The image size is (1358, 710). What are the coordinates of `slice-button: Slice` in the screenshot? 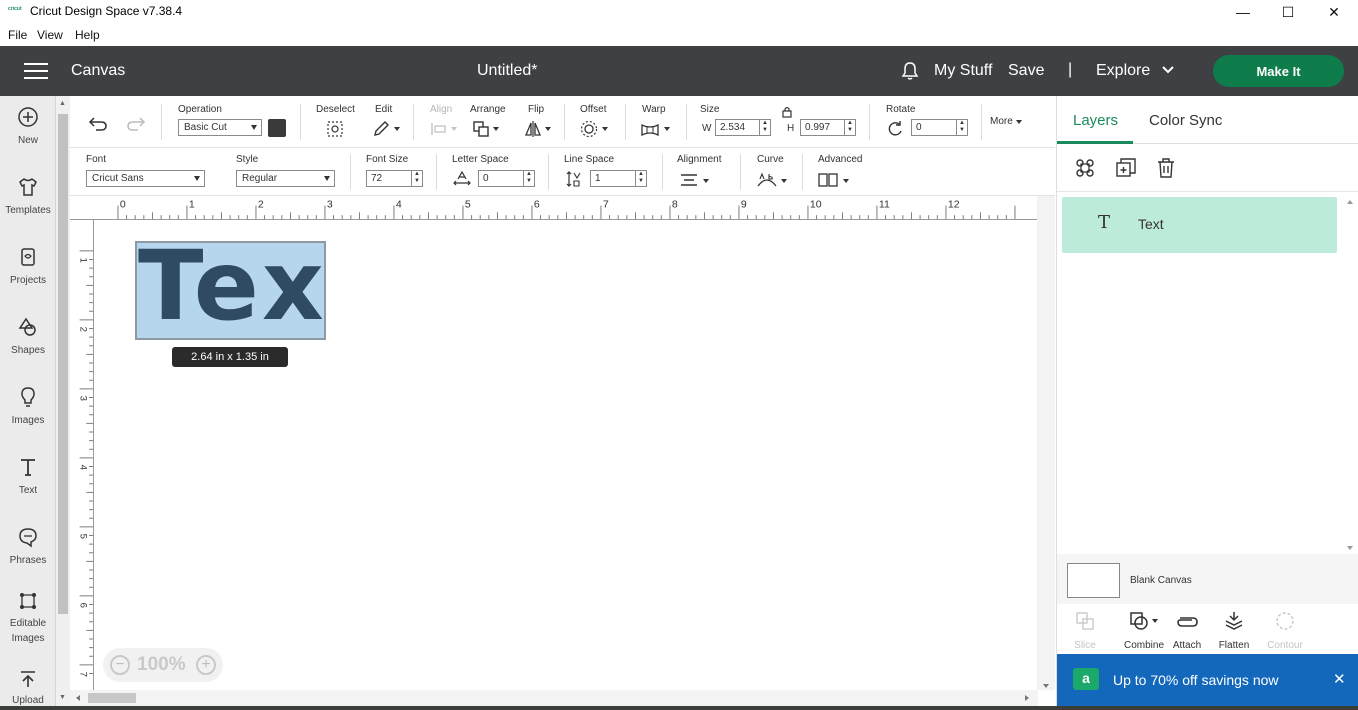 It's located at (1085, 630).